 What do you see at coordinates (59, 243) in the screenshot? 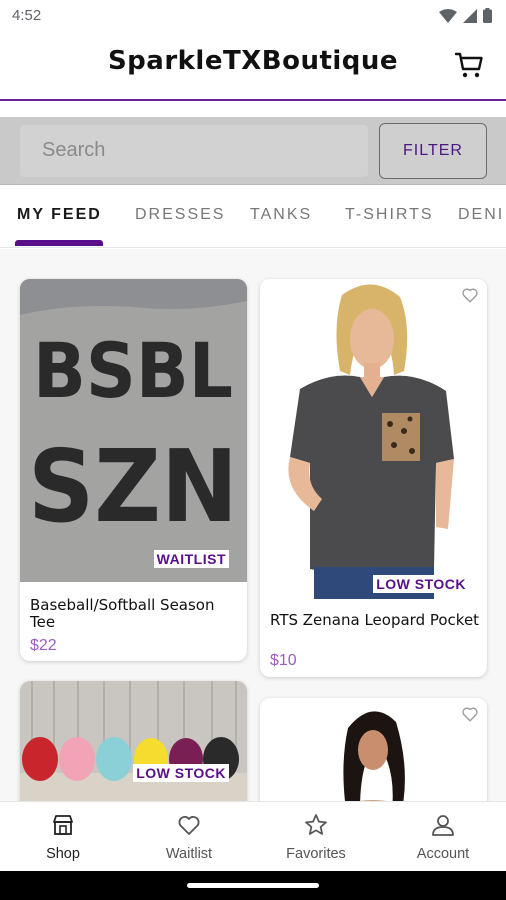
I see `active-tab-indicator` at bounding box center [59, 243].